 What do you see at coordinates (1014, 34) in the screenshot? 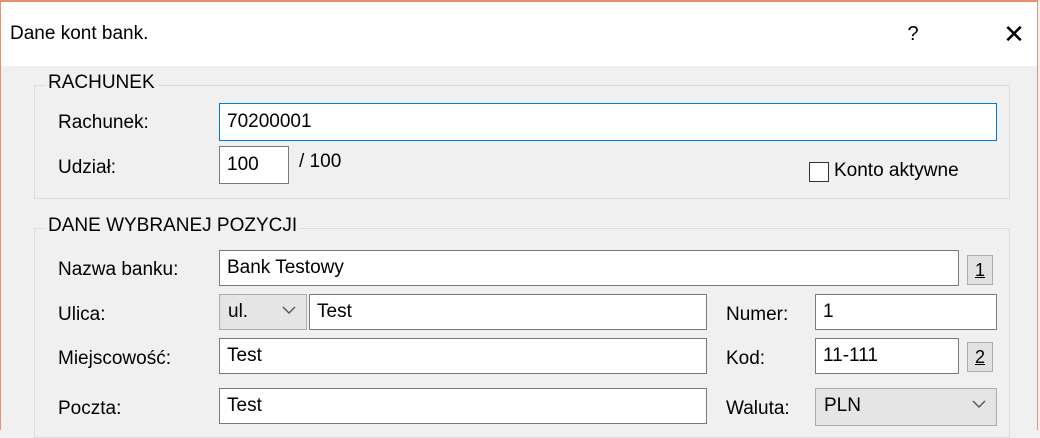
I see `close-button: ✕` at bounding box center [1014, 34].